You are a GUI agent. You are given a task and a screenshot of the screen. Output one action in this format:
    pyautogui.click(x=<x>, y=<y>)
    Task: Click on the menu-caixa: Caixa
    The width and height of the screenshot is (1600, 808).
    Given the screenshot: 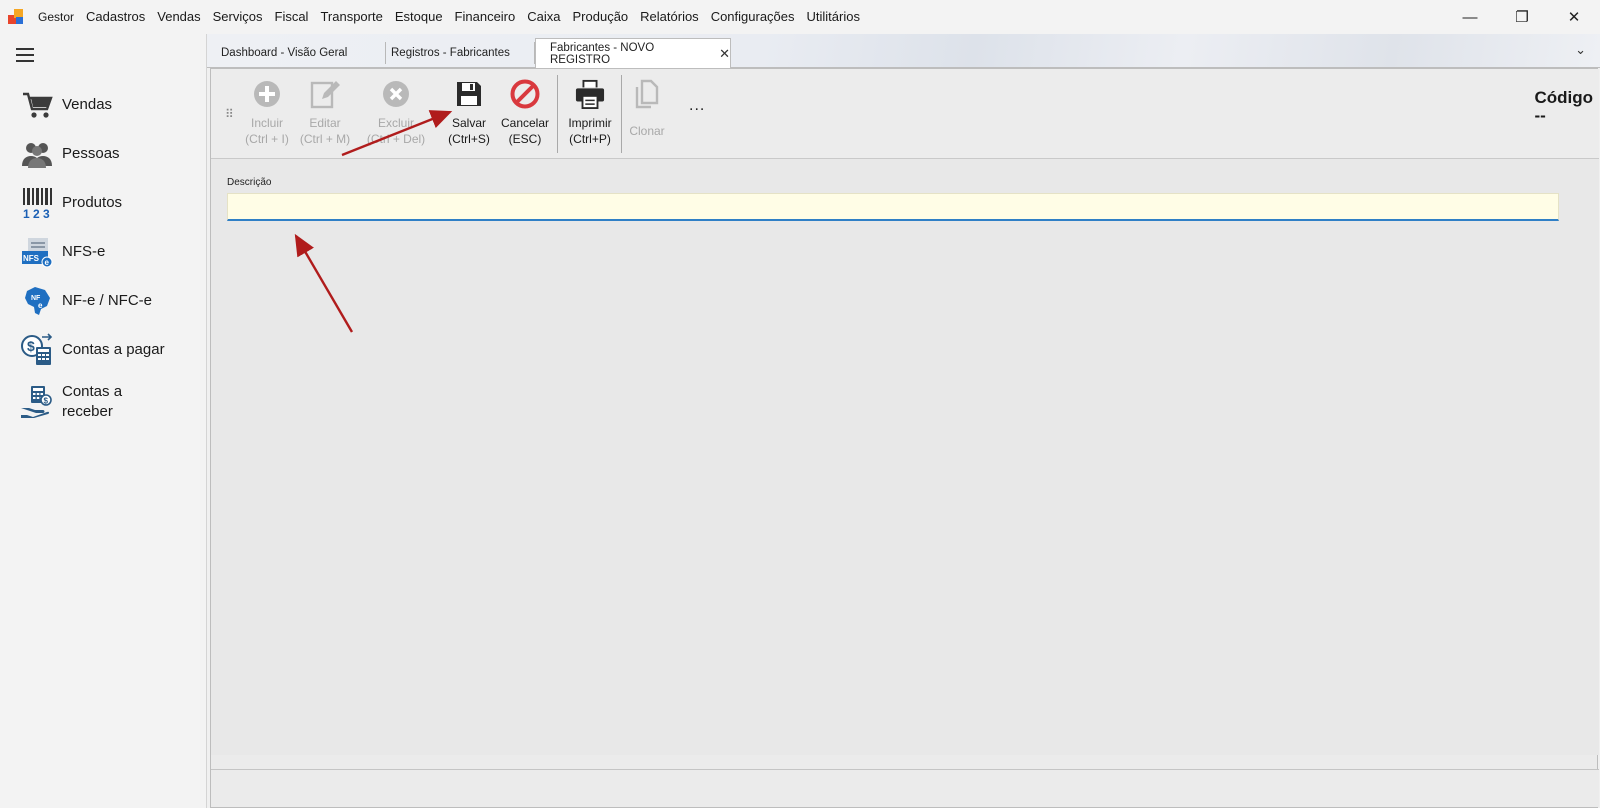 What is the action you would take?
    pyautogui.click(x=543, y=17)
    